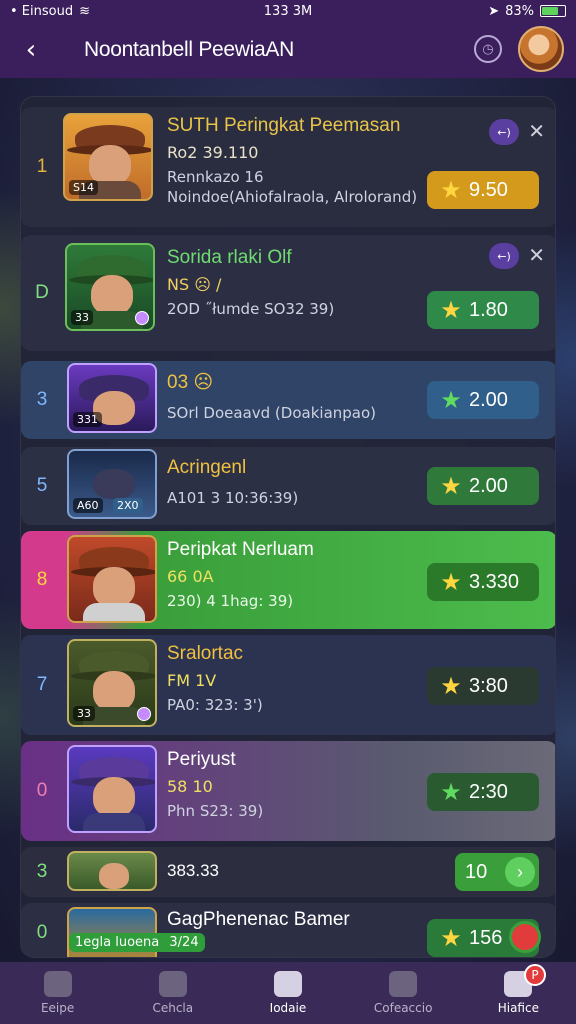  Describe the element at coordinates (215, 678) in the screenshot. I see `row-info: Sralortac FM 1V PA0: 323: 3')` at that location.